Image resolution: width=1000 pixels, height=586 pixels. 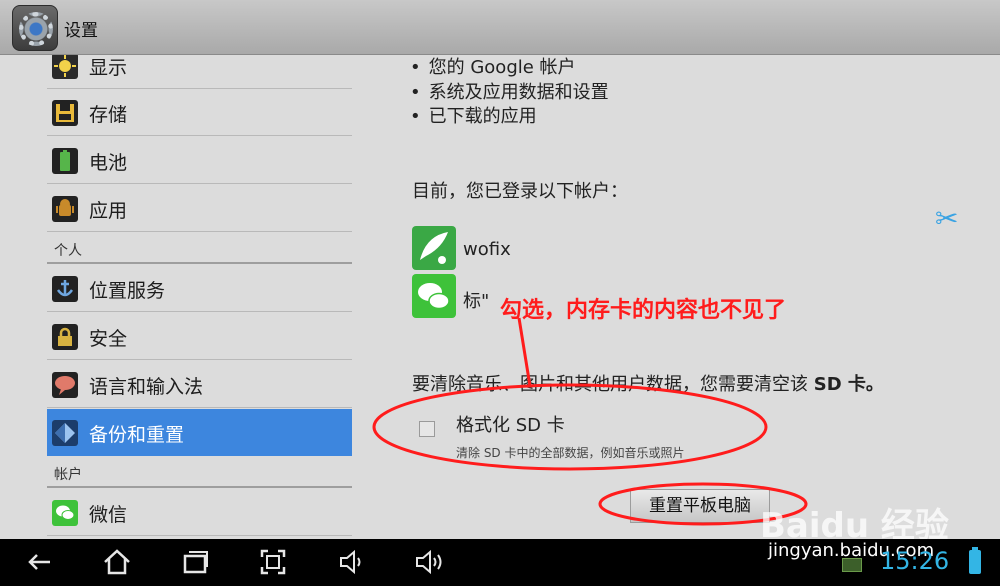 I want to click on account-name: 标", so click(x=476, y=301).